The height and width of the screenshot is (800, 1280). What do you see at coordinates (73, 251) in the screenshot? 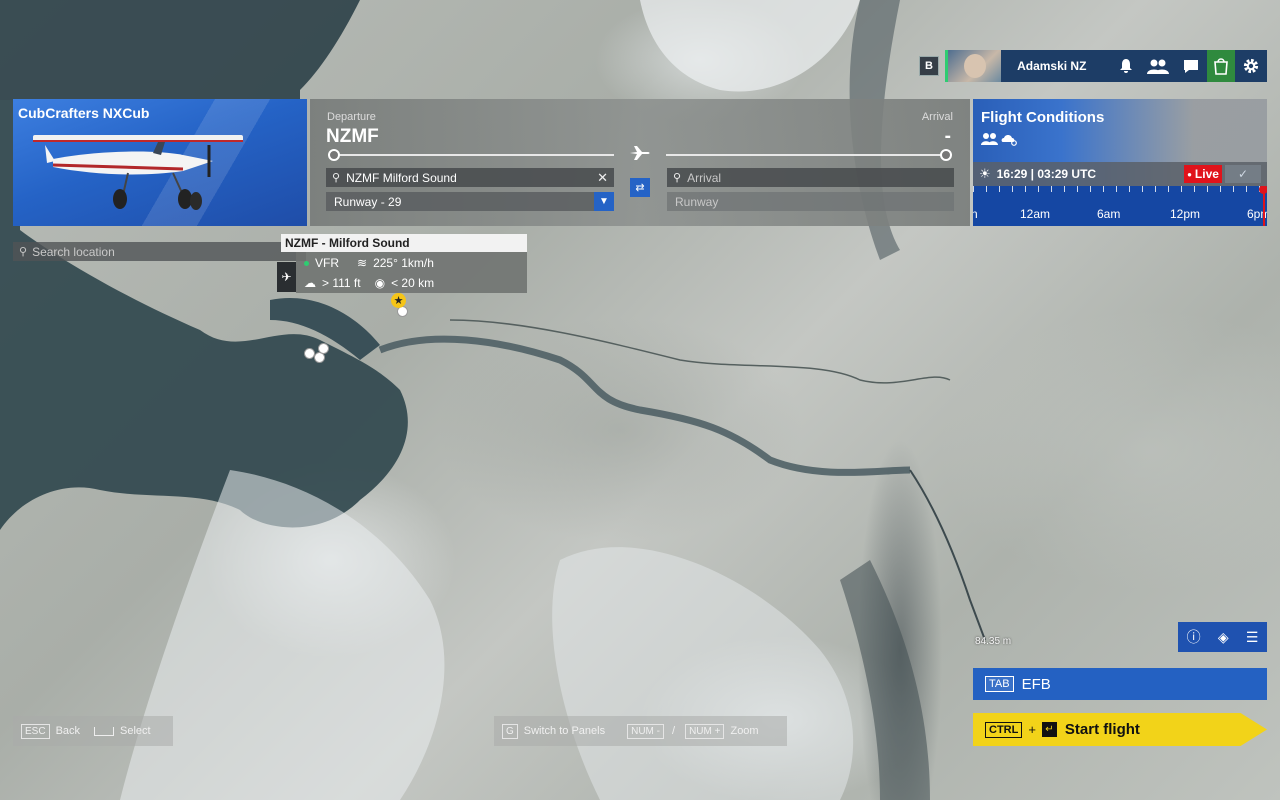
I see `search-placeholder: Search location` at bounding box center [73, 251].